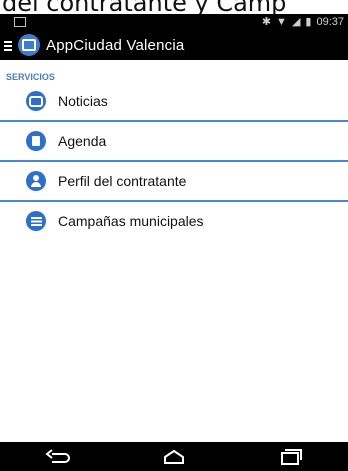  I want to click on list-item-noticias: Noticias, so click(174, 102).